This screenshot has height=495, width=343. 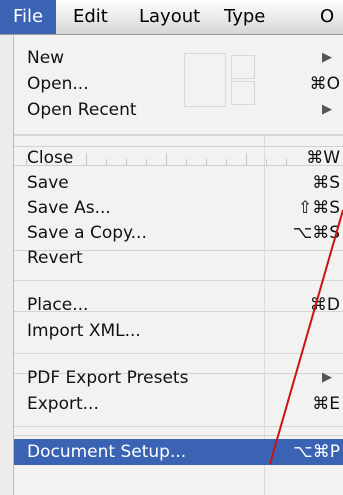 What do you see at coordinates (244, 17) in the screenshot?
I see `menu-type: Type` at bounding box center [244, 17].